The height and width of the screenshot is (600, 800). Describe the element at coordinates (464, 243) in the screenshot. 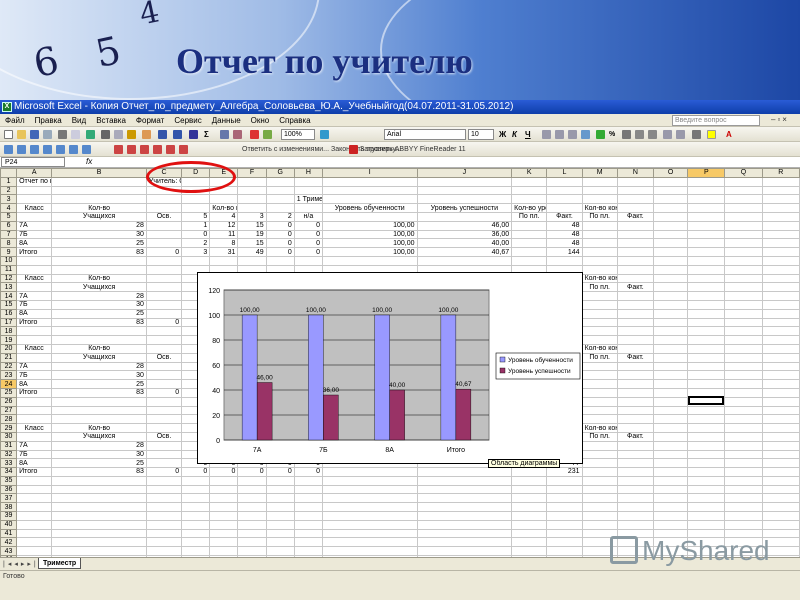

I see `cell: 40,00` at that location.